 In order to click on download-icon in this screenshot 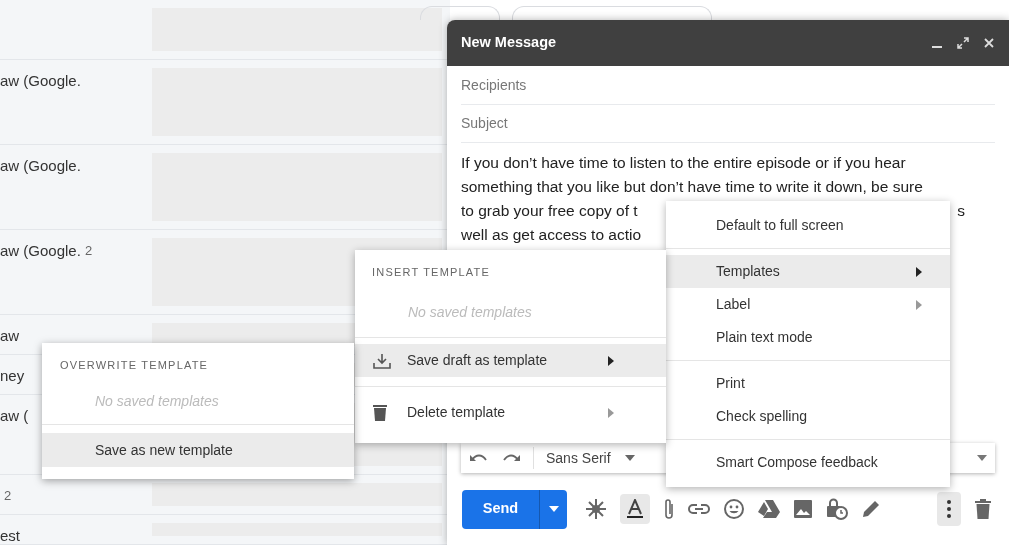, I will do `click(382, 360)`.